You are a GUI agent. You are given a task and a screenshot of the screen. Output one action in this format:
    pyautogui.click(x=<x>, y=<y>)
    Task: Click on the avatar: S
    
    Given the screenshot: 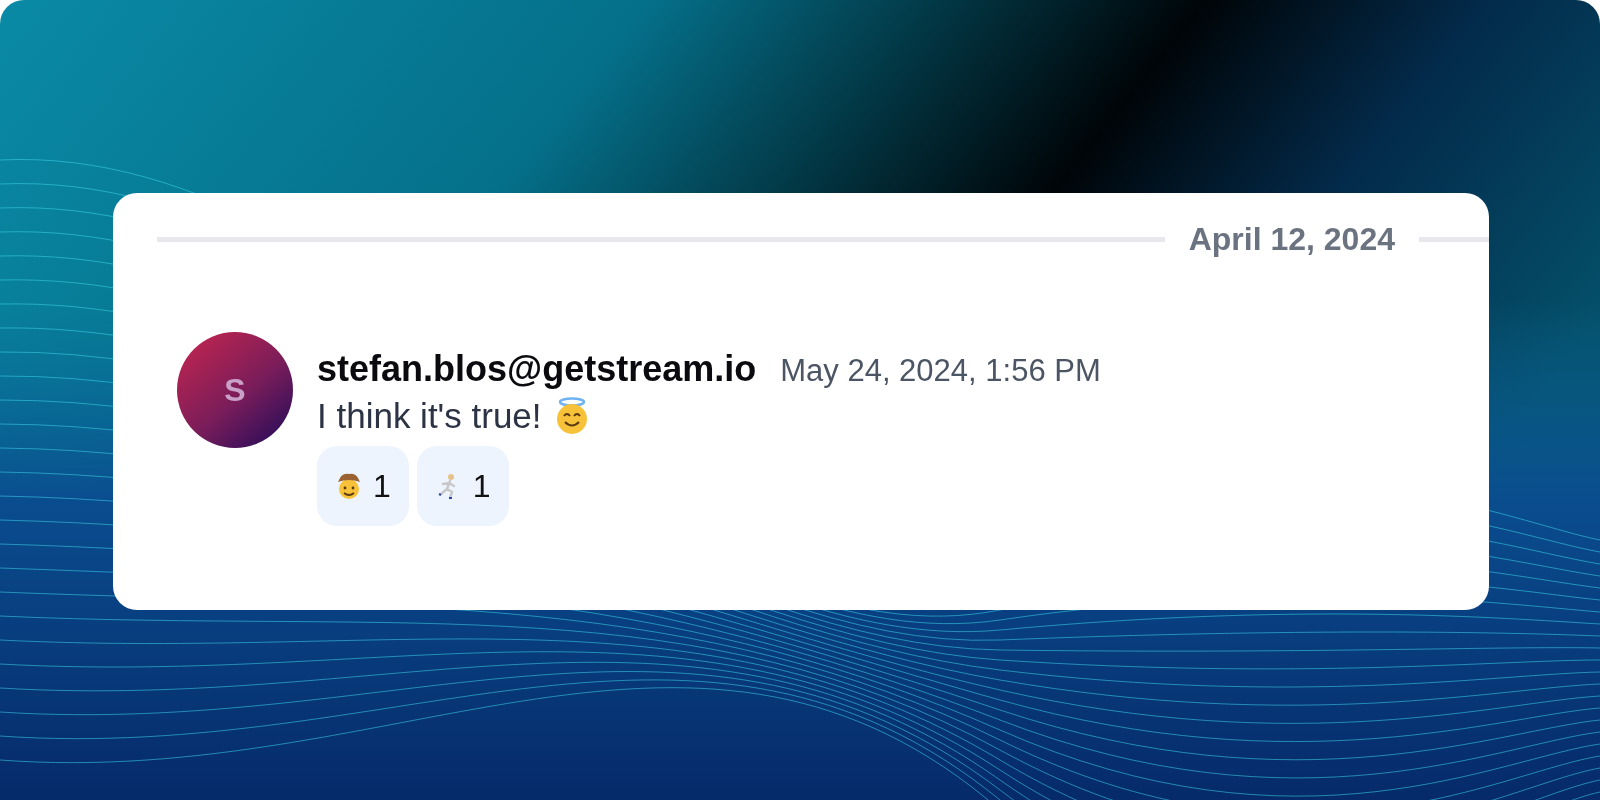 What is the action you would take?
    pyautogui.click(x=235, y=390)
    